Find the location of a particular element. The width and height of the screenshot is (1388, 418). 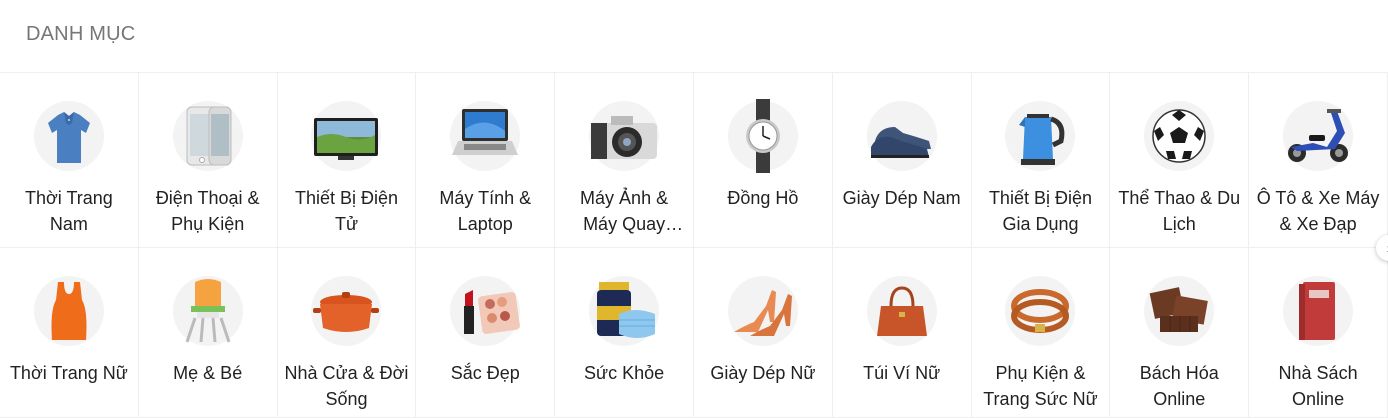

category-item-tui-vi-nu: Túi Ví Nữ is located at coordinates (902, 333).